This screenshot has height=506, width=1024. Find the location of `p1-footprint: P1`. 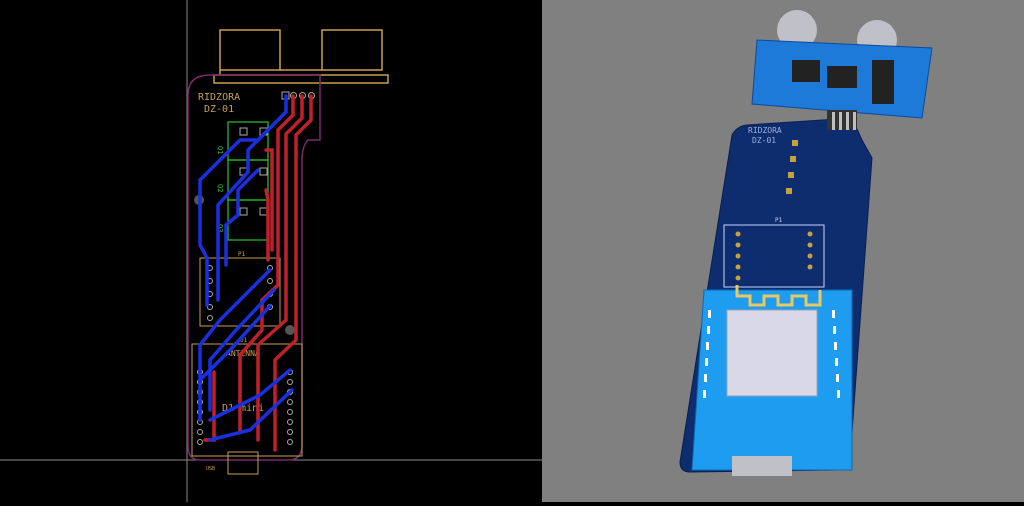

p1-footprint: P1 is located at coordinates (240, 289).